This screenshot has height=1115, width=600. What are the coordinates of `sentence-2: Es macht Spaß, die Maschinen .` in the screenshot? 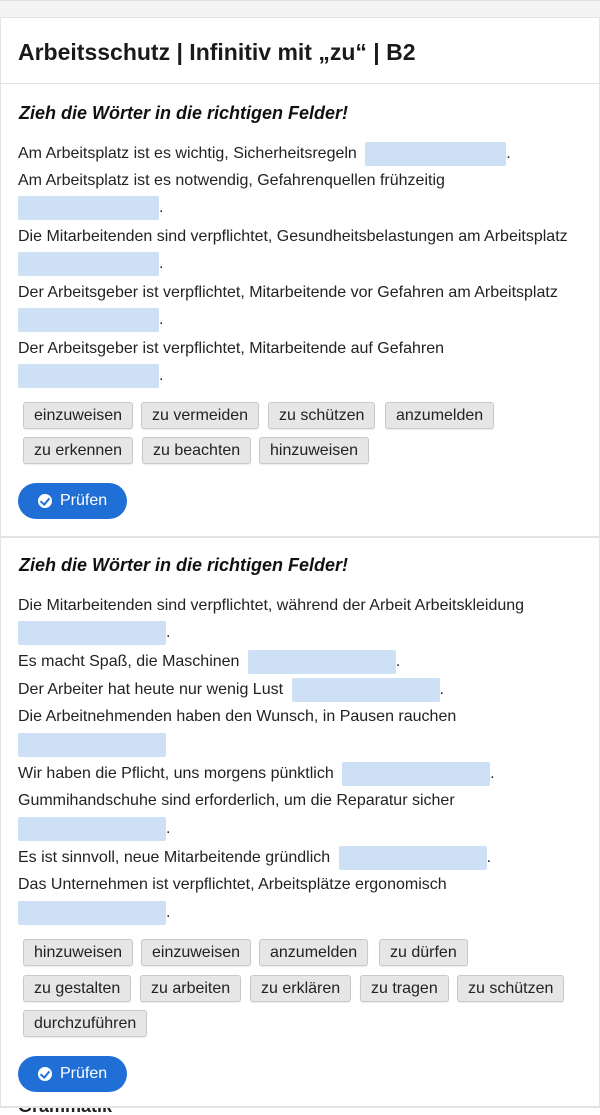 It's located at (209, 662).